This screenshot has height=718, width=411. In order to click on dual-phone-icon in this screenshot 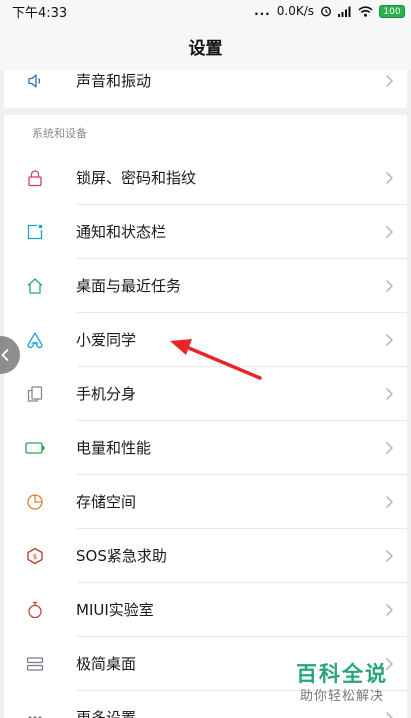, I will do `click(40, 394)`.